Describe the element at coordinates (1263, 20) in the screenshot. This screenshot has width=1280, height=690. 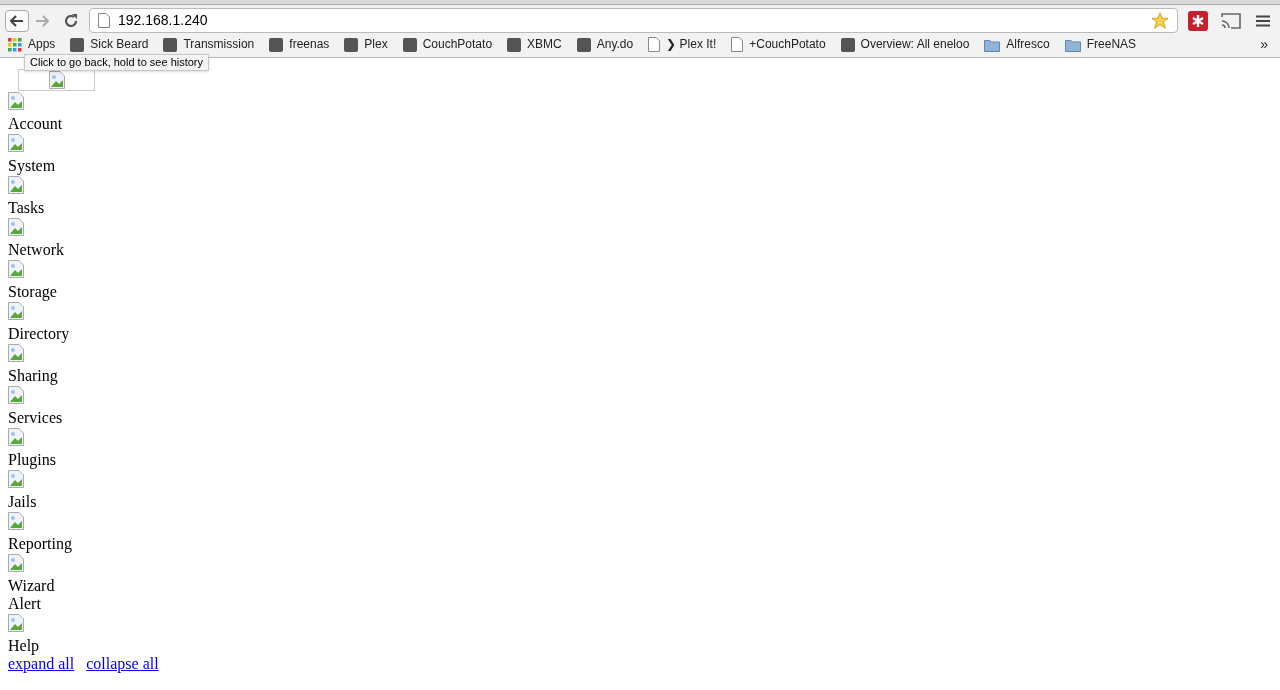
I see `menu-icon` at that location.